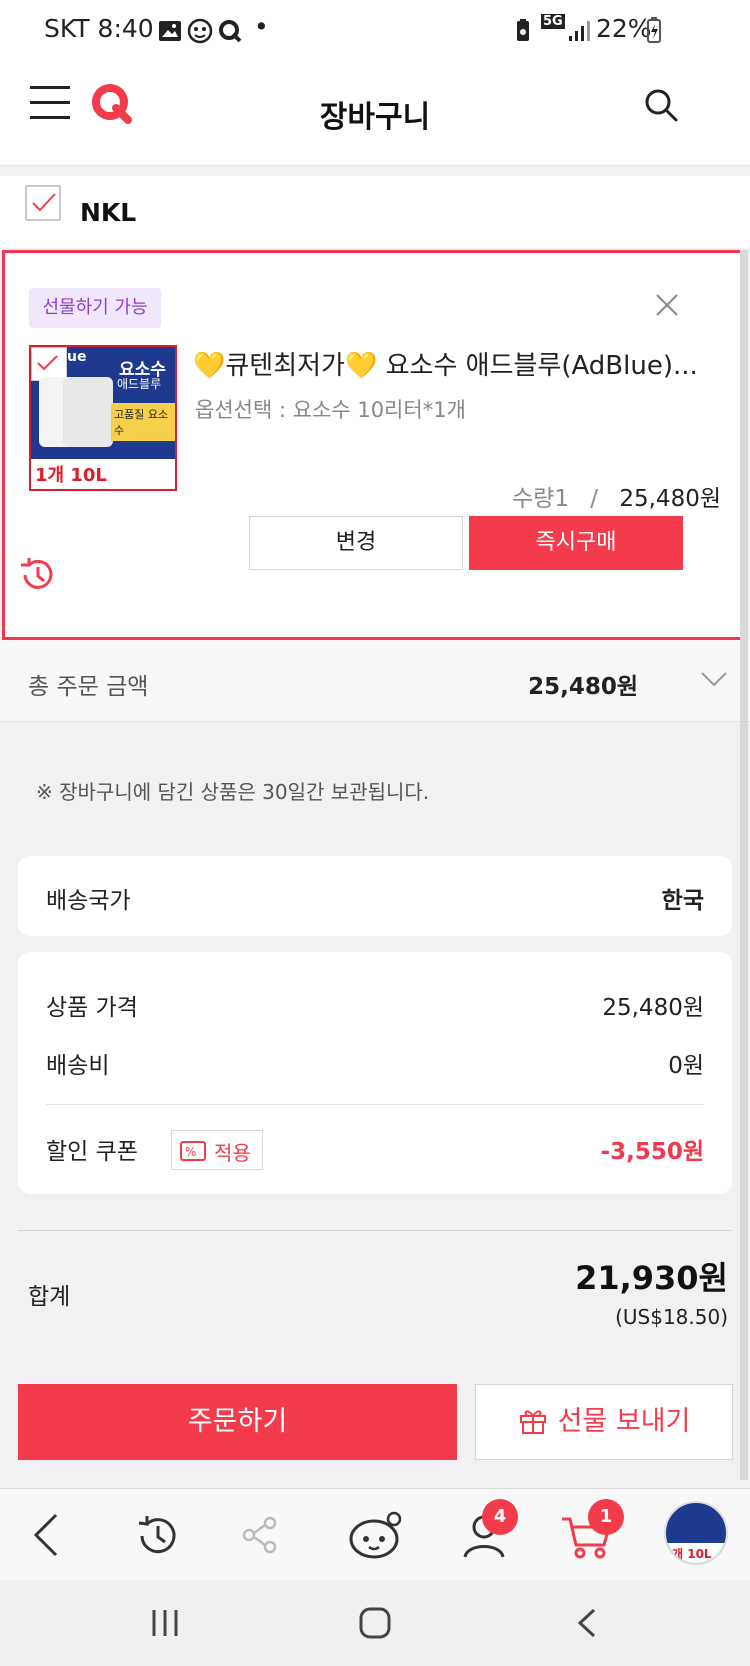 The width and height of the screenshot is (750, 1666). What do you see at coordinates (232, 1153) in the screenshot?
I see `coupon-apply-label: 적용` at bounding box center [232, 1153].